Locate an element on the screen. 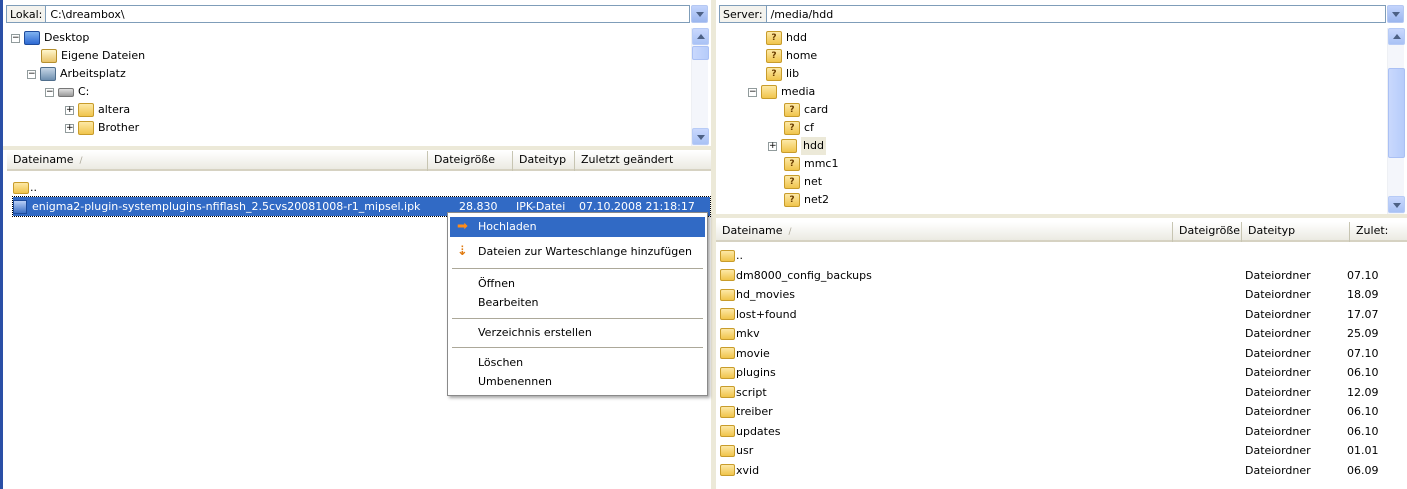  menu-item-open: Öffnen is located at coordinates (577, 284).